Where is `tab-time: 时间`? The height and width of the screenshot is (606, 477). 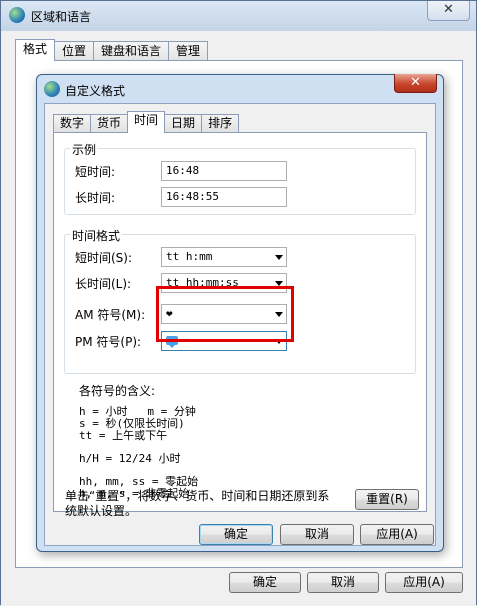 tab-time: 时间 is located at coordinates (146, 122).